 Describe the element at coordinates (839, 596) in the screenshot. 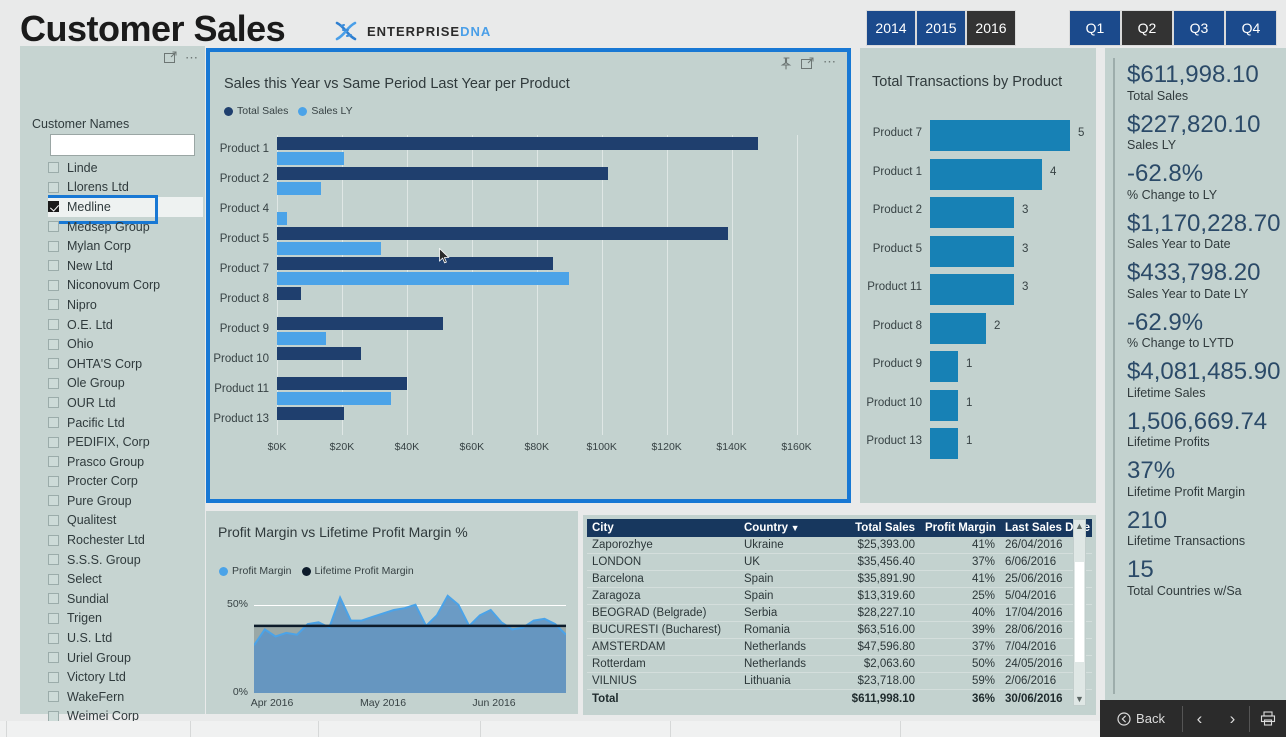

I see `table-row: Zaragoza Spain $13,319.60 25% 5/04/2016` at that location.